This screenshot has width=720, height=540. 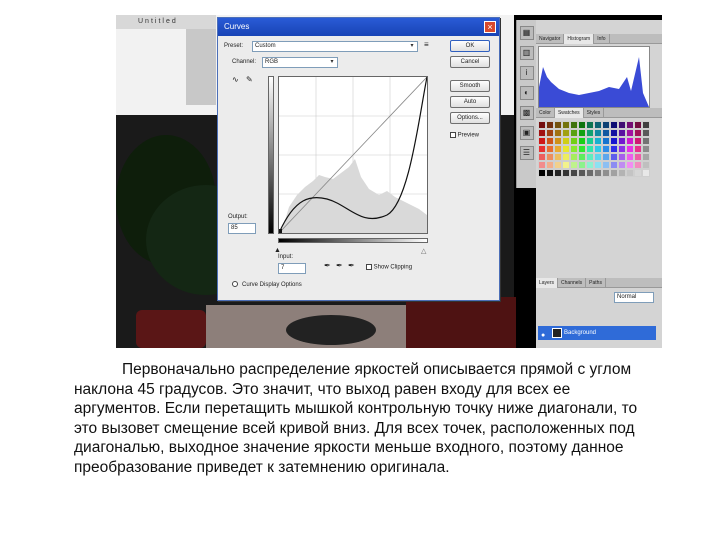 I want to click on blend-mode-select: Normal, so click(x=634, y=297).